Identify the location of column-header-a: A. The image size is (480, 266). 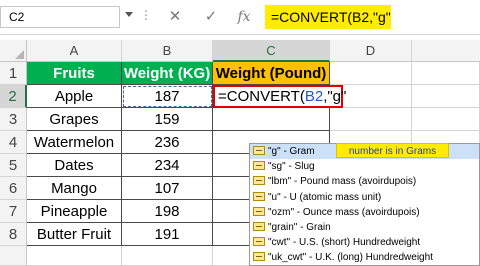
(74, 51).